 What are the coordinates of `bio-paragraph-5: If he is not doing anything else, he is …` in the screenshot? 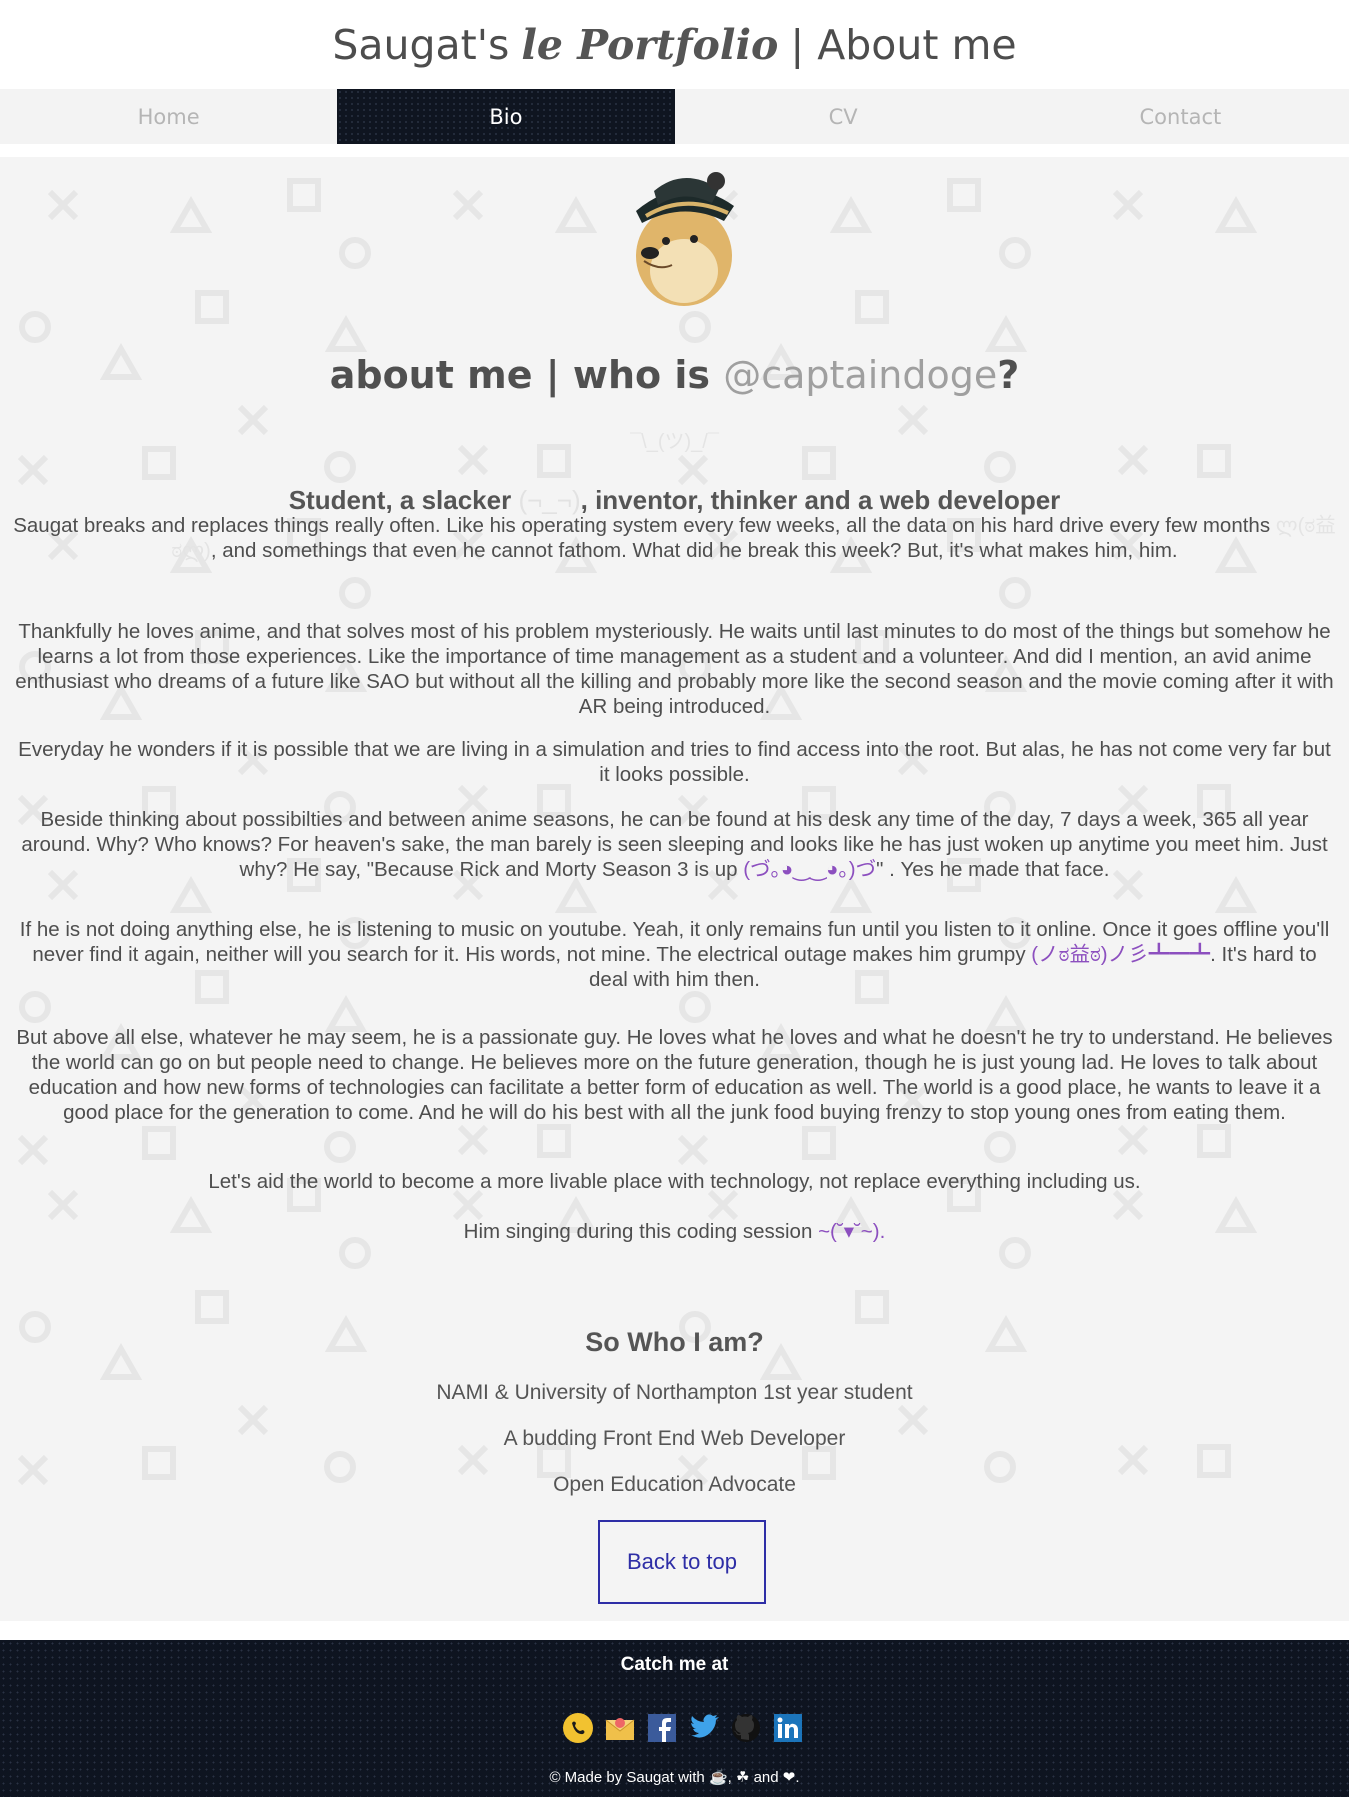 It's located at (674, 954).